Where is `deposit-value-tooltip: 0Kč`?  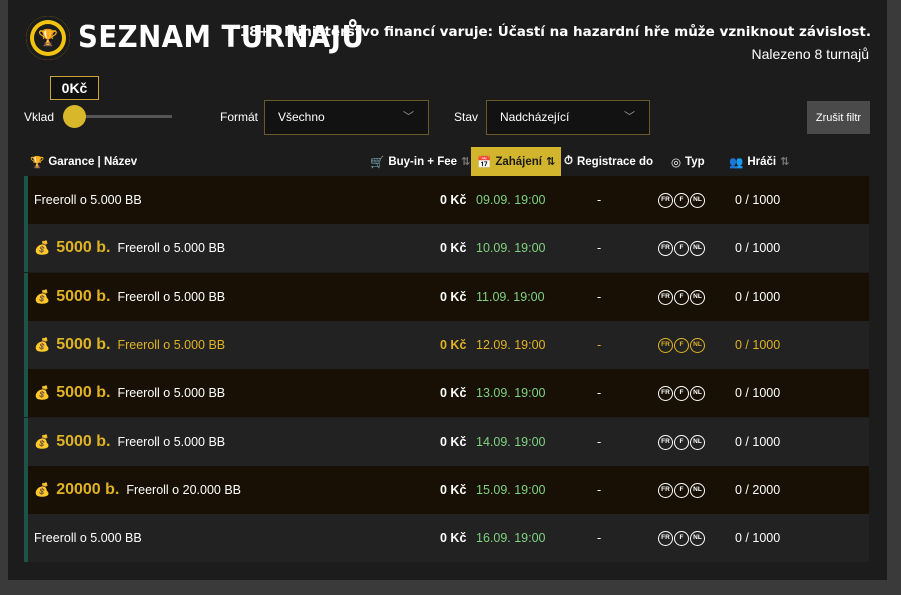
deposit-value-tooltip: 0Kč is located at coordinates (74, 88).